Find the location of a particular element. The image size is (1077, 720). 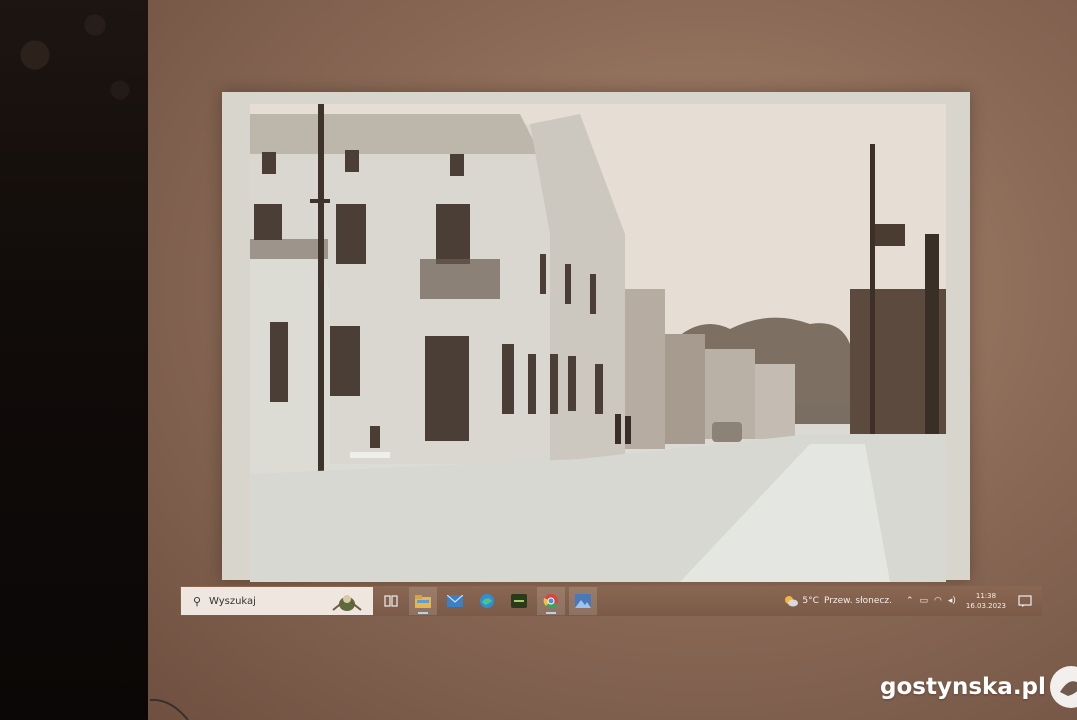

watermark-text: gostynska.pl is located at coordinates (963, 687).